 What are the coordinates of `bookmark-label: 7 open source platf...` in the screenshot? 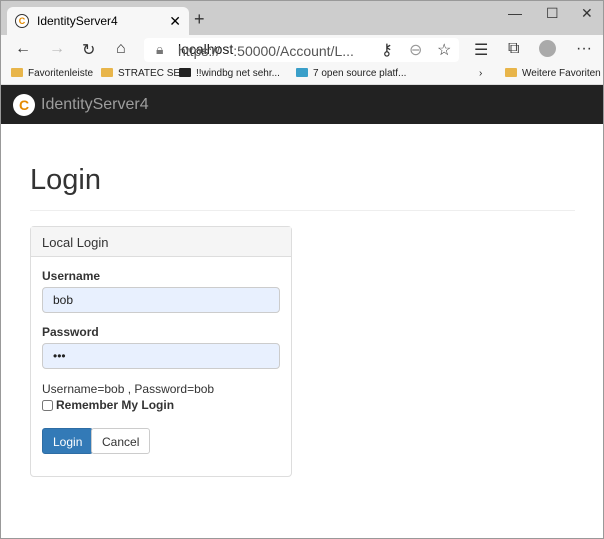 It's located at (360, 73).